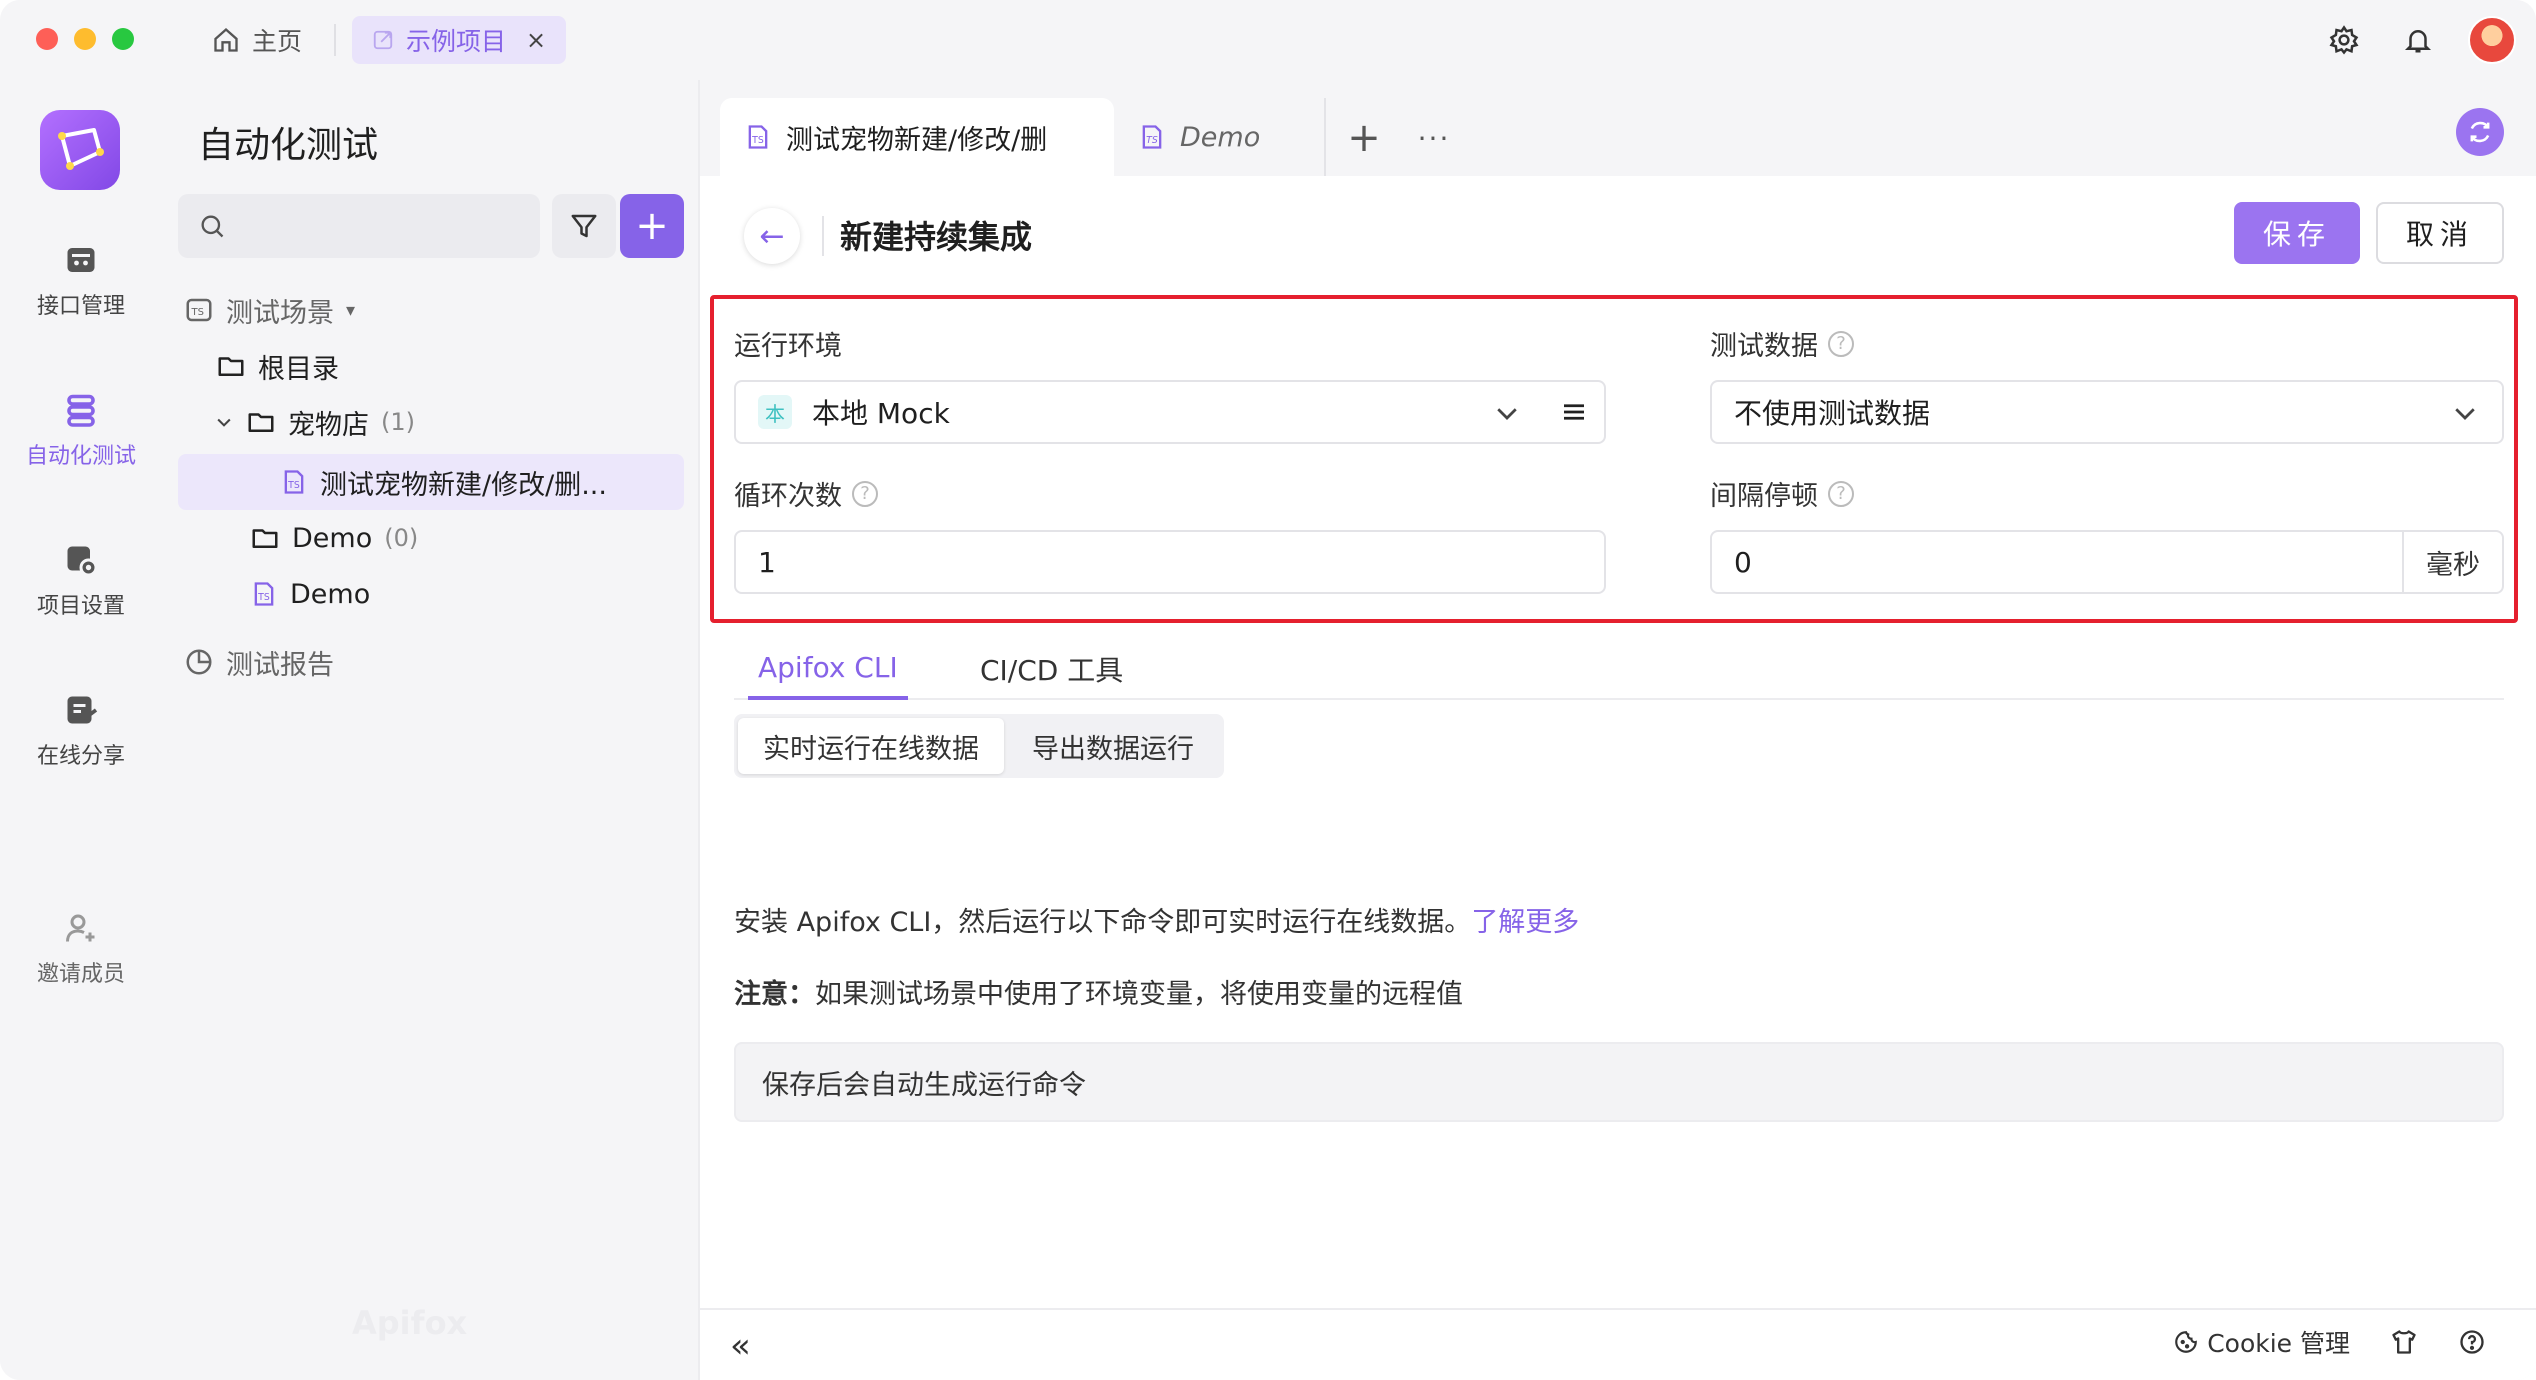 The width and height of the screenshot is (2536, 1380). I want to click on tree-filter-button, so click(584, 226).